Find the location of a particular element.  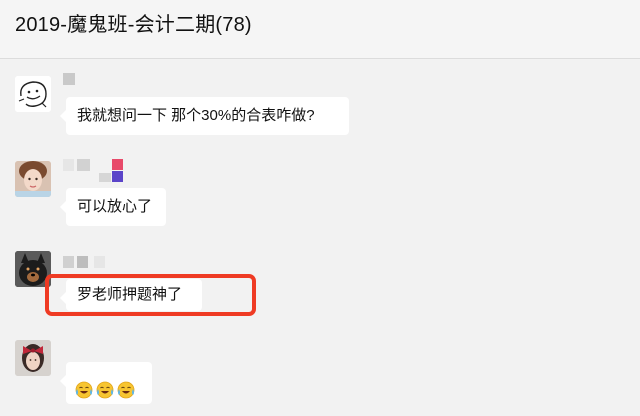

girl-bow-photo-icon is located at coordinates (33, 358).